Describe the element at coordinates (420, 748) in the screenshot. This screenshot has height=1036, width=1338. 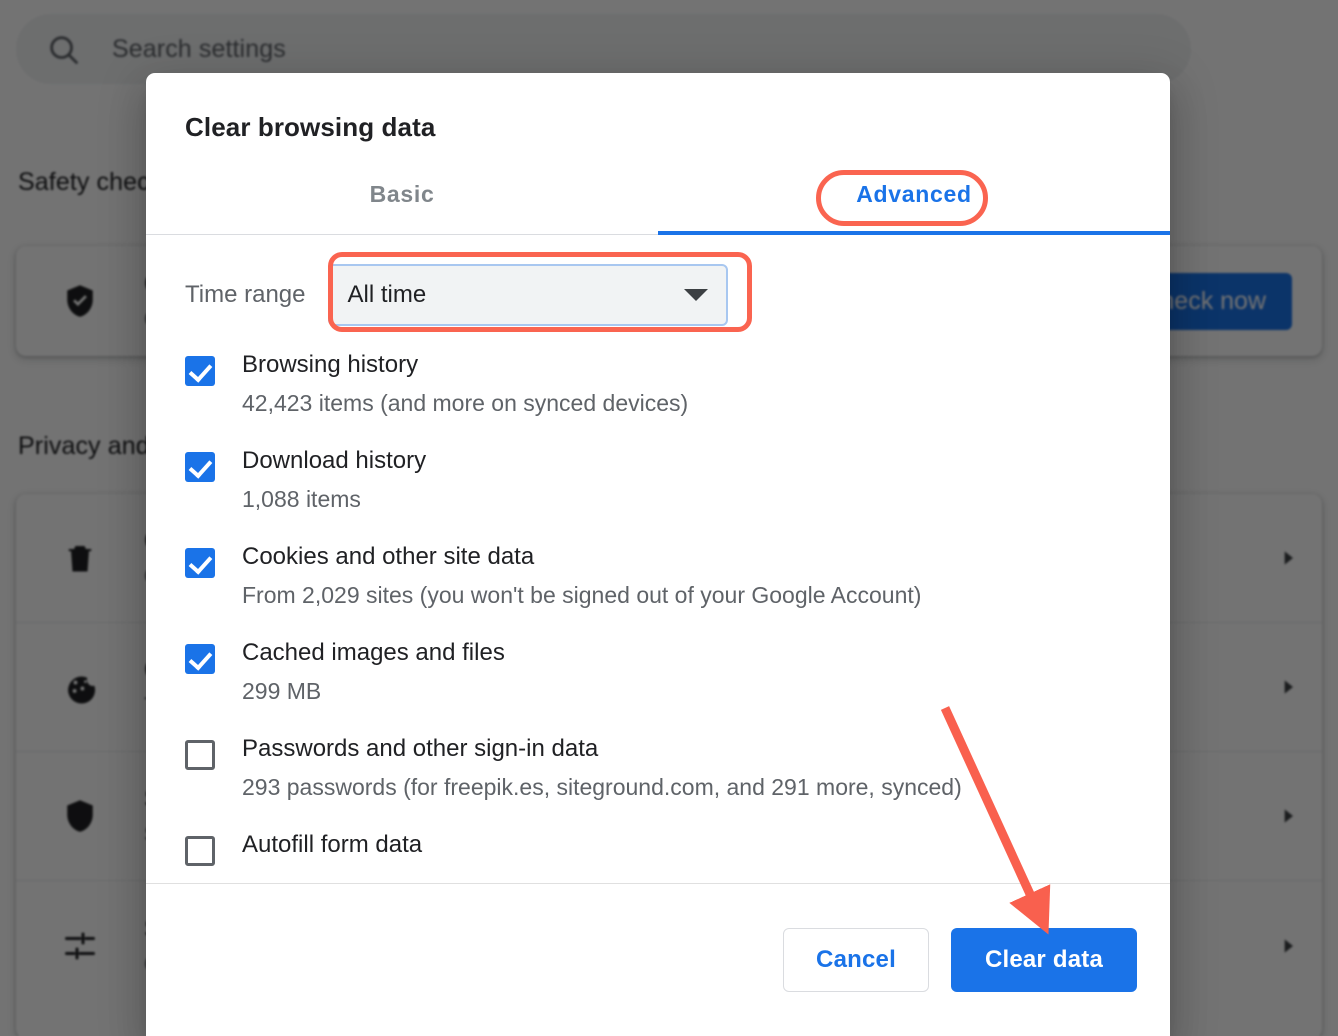
I see `checkbox-label: Passwords and other sign-in data` at that location.